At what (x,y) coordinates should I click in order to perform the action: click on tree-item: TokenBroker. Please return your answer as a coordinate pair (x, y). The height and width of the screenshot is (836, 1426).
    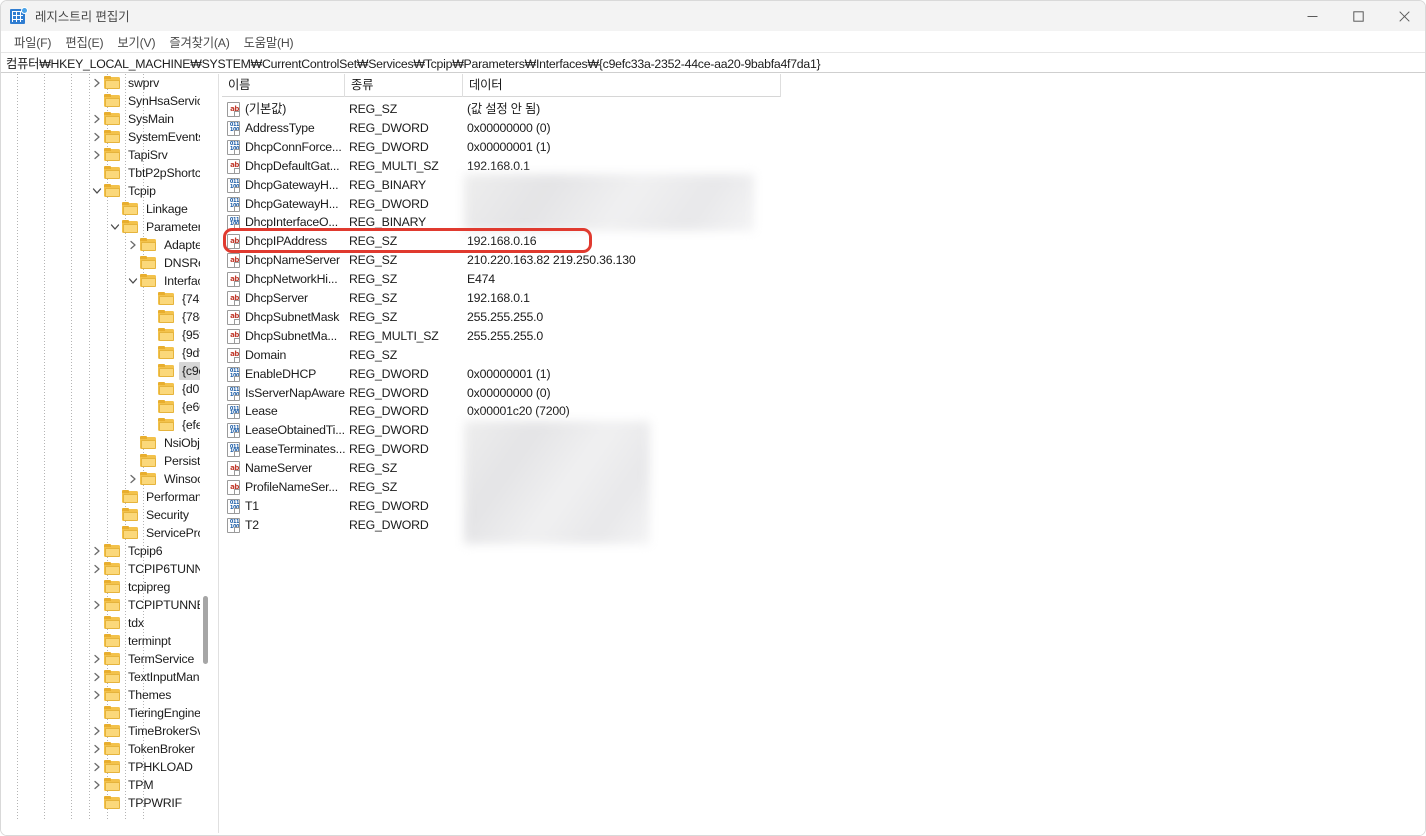
    Looking at the image, I should click on (99, 749).